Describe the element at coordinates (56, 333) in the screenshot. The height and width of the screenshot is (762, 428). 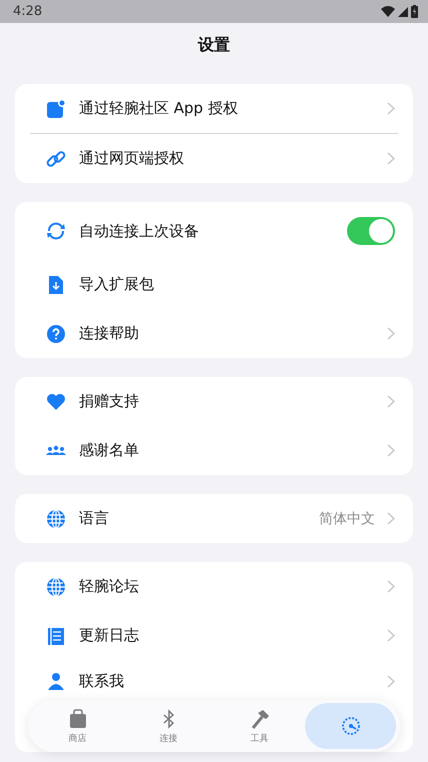
I see `help-icon` at that location.